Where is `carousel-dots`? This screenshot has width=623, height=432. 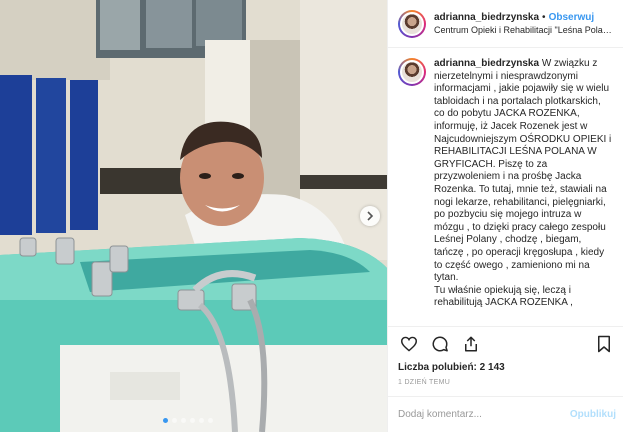
carousel-dots is located at coordinates (188, 420).